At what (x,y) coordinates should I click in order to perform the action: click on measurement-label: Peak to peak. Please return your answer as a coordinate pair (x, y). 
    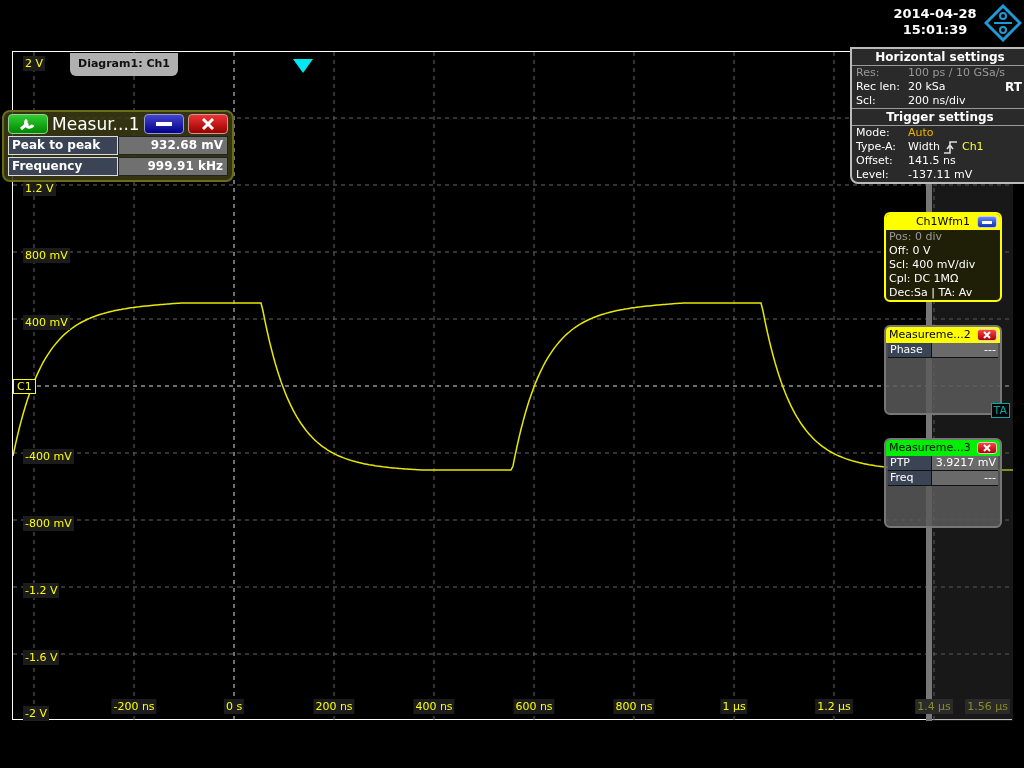
    Looking at the image, I should click on (63, 145).